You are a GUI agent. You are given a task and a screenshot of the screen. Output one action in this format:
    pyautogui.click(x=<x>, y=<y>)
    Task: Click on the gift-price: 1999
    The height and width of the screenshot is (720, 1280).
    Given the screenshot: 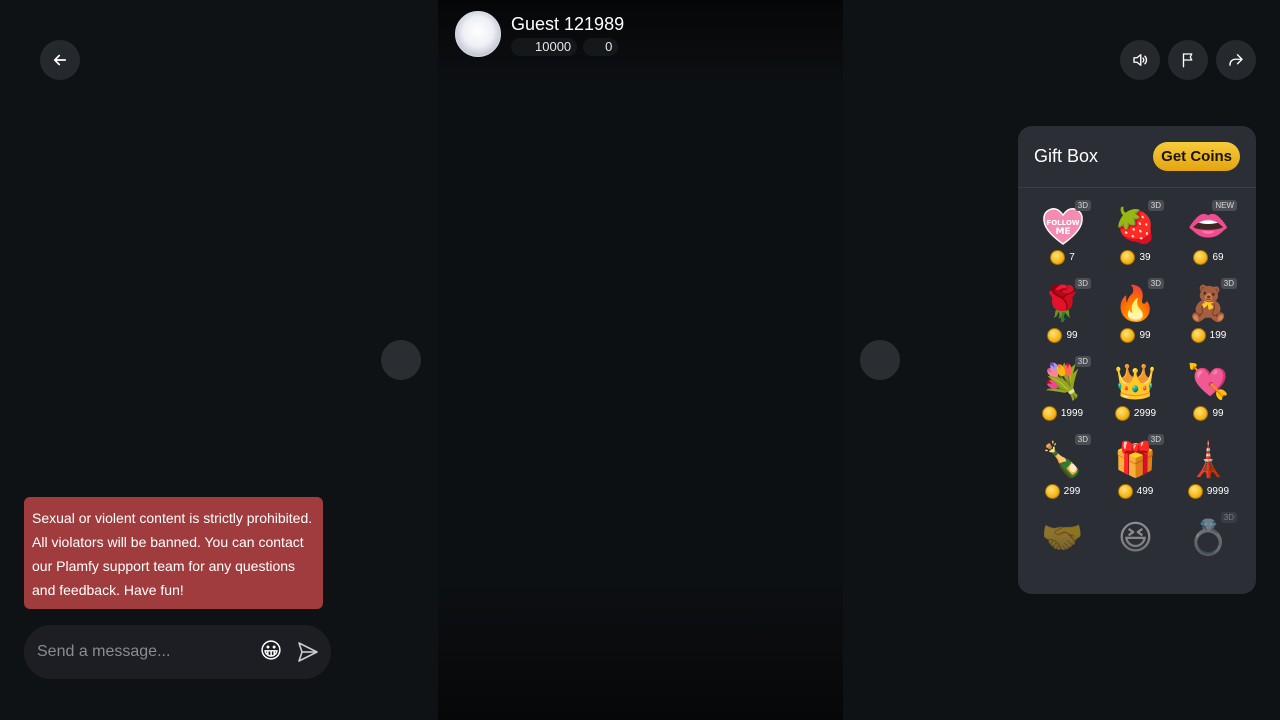 What is the action you would take?
    pyautogui.click(x=1062, y=413)
    